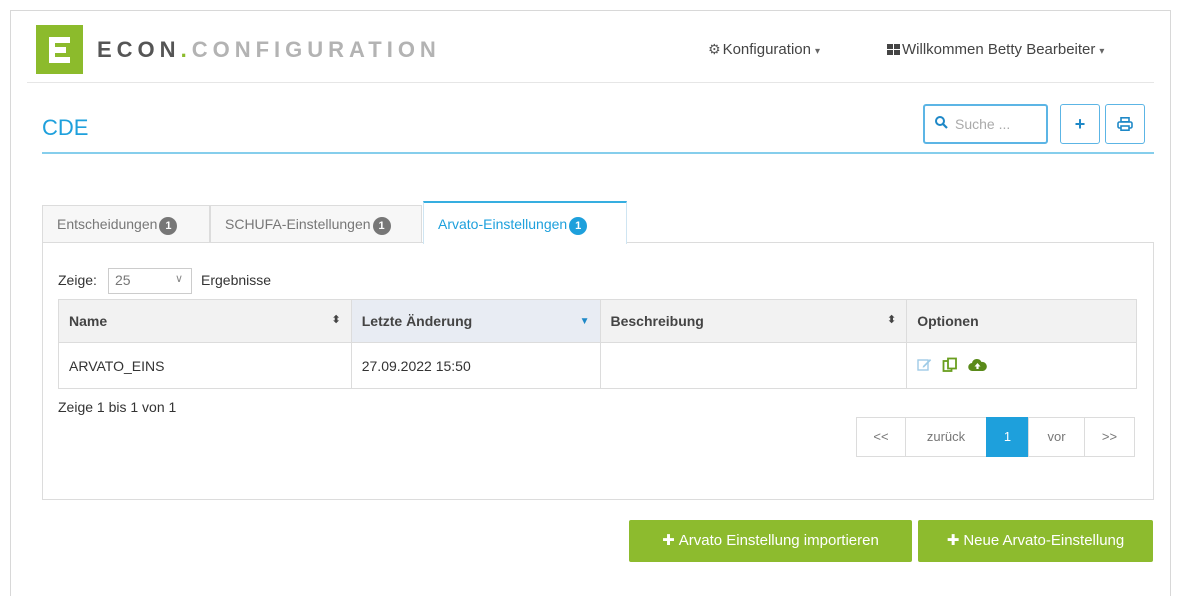 Image resolution: width=1181 pixels, height=596 pixels. What do you see at coordinates (753, 321) in the screenshot?
I see `column-header-description: Beschreibung ⬍` at bounding box center [753, 321].